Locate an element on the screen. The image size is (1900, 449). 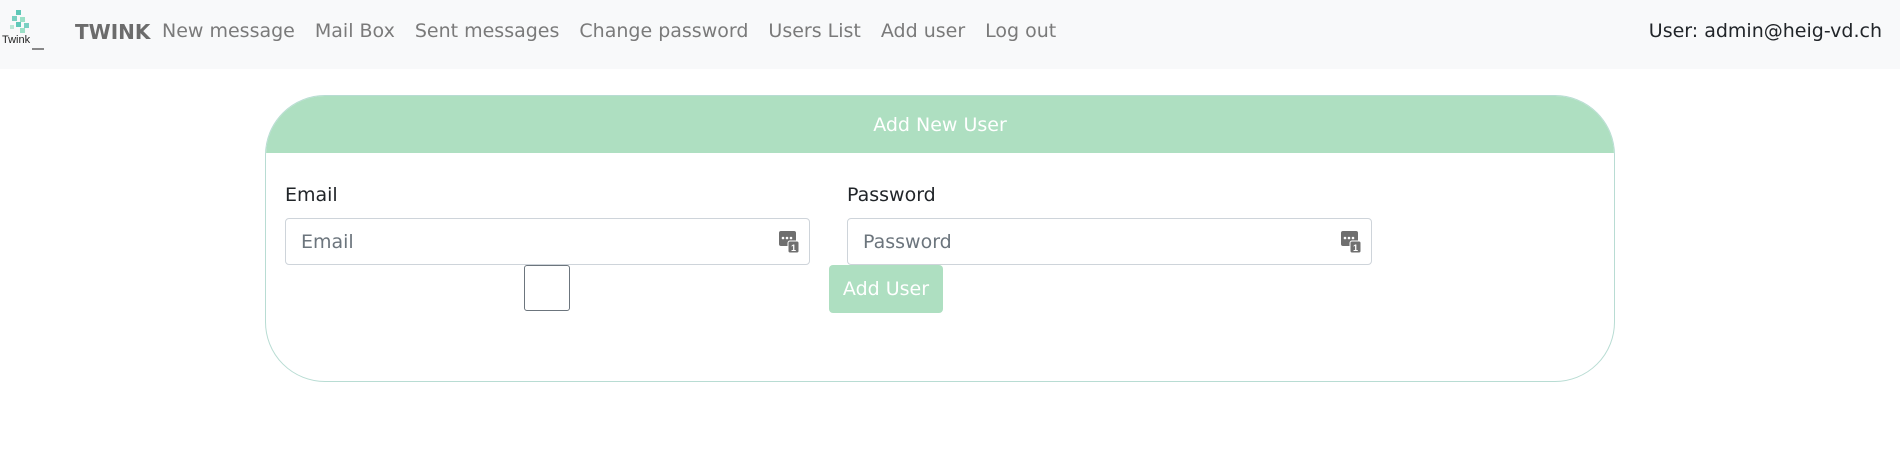
nav-log-out: Log out is located at coordinates (1020, 31).